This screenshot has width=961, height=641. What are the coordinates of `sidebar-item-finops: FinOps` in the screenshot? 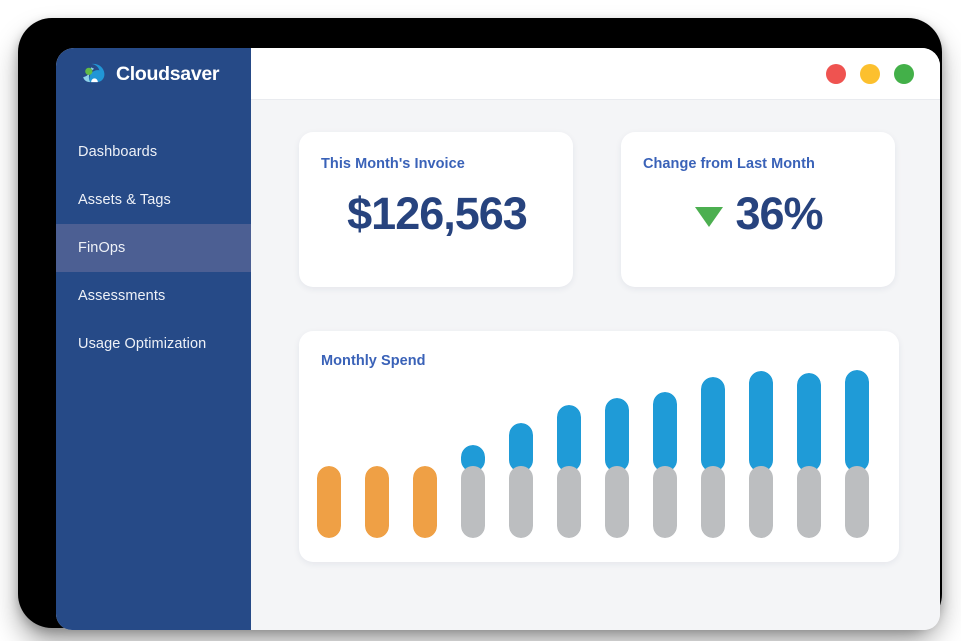 It's located at (153, 248).